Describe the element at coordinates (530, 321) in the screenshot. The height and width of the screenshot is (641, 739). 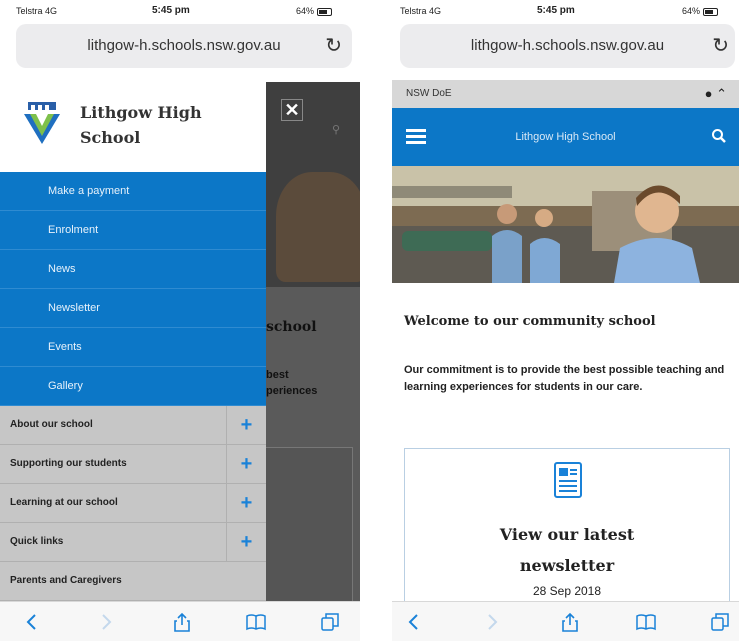
I see `welcome-heading: Welcome to our community school` at that location.